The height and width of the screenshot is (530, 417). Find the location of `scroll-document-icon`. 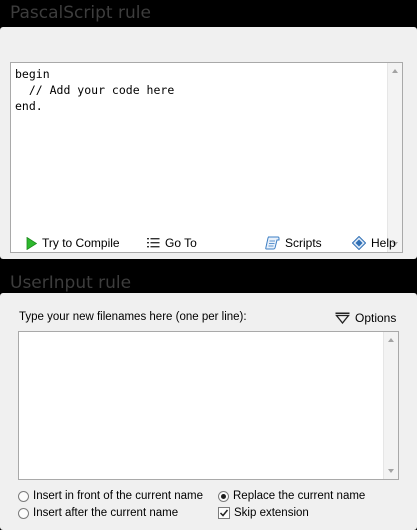

scroll-document-icon is located at coordinates (272, 243).